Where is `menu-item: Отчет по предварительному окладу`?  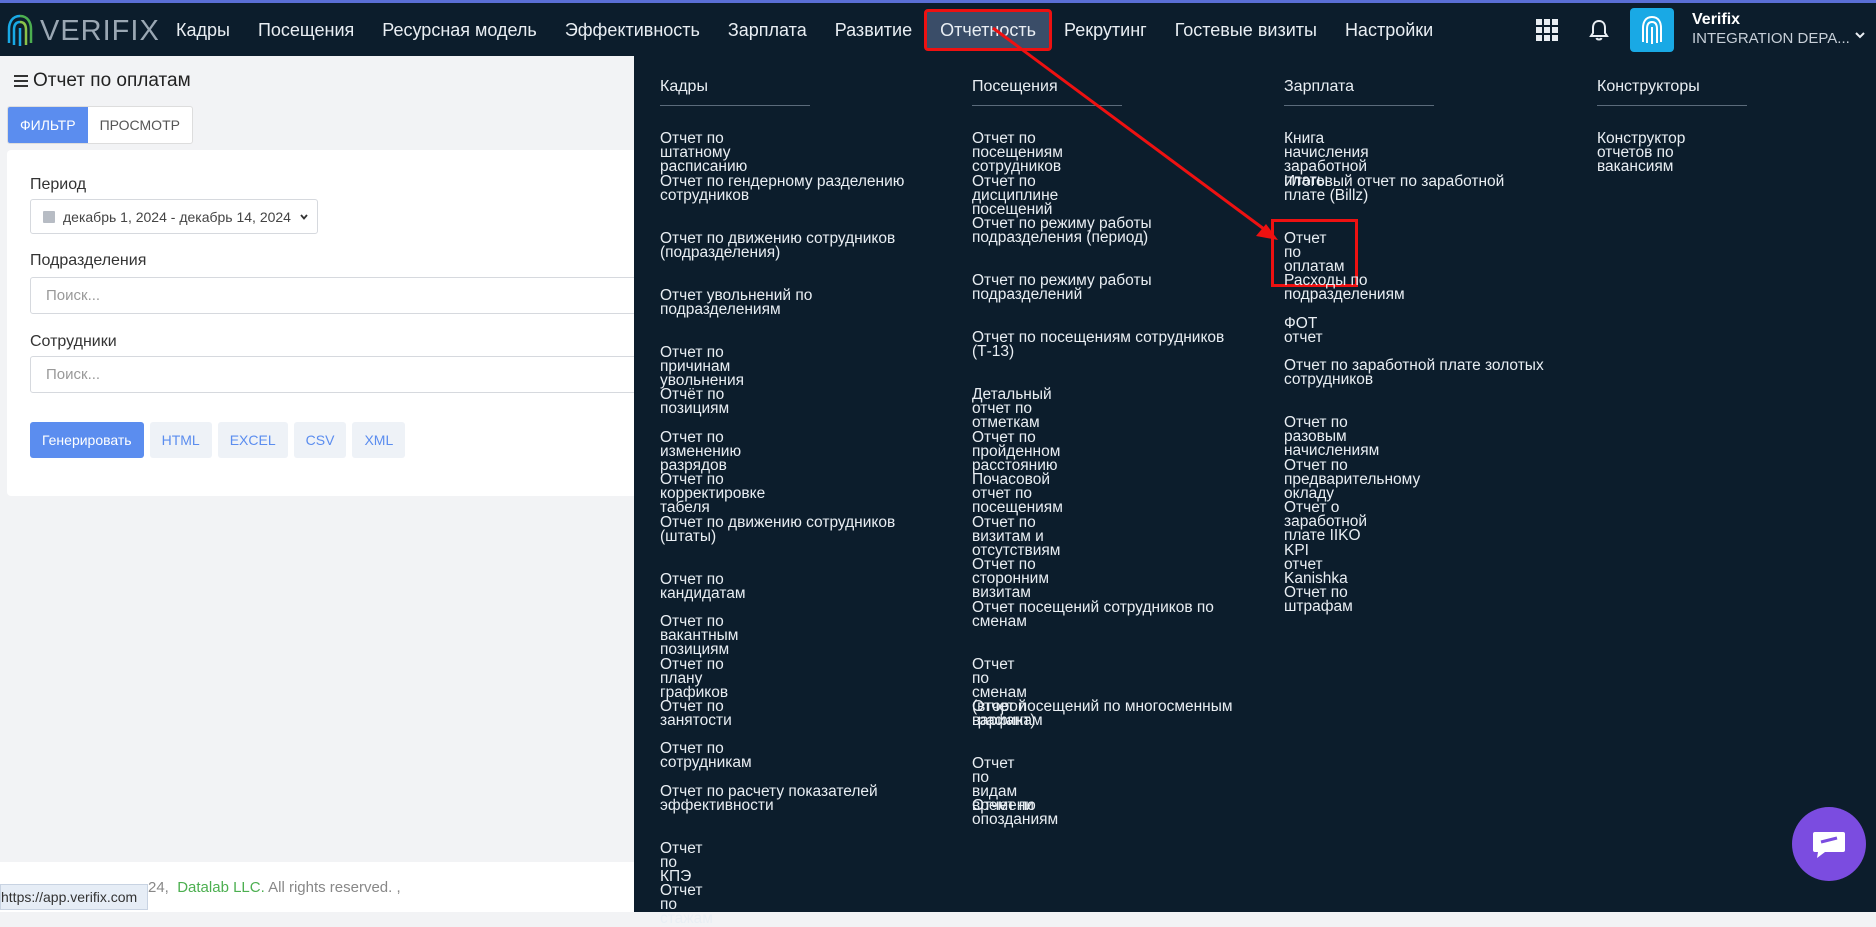
menu-item: Отчет по предварительному окладу is located at coordinates (1352, 480).